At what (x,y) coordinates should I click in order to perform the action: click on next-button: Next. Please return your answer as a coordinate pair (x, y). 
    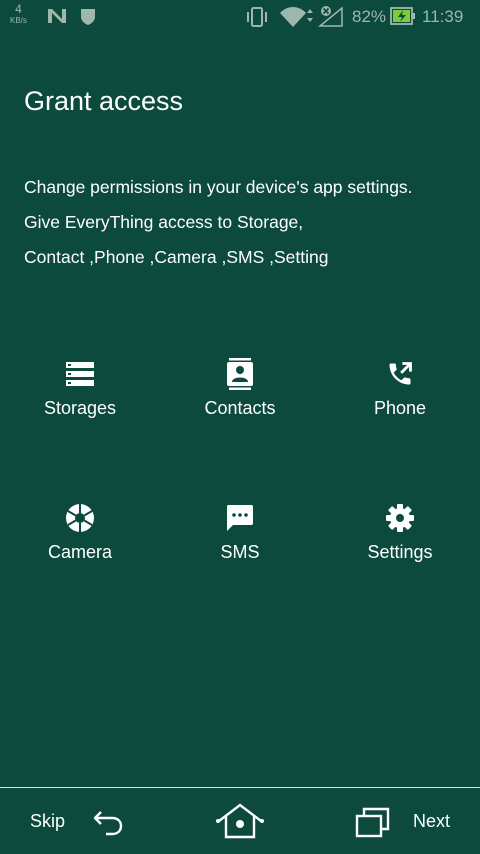
    Looking at the image, I should click on (431, 821).